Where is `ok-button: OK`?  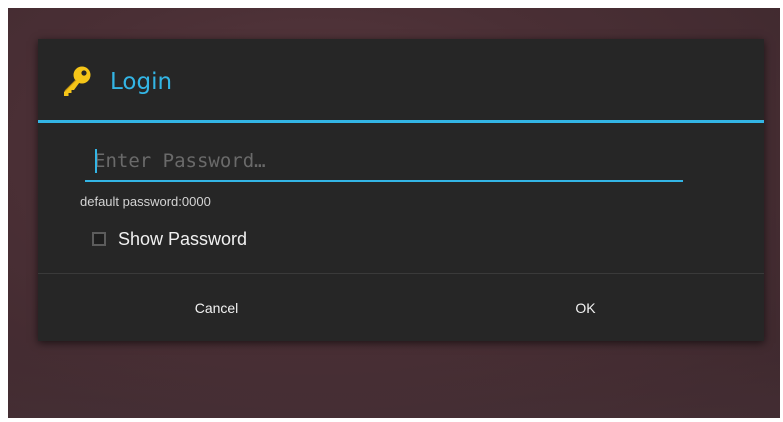
ok-button: OK is located at coordinates (582, 307).